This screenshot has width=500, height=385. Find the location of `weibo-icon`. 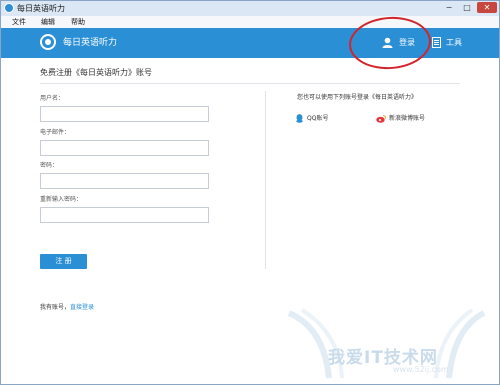

weibo-icon is located at coordinates (381, 119).